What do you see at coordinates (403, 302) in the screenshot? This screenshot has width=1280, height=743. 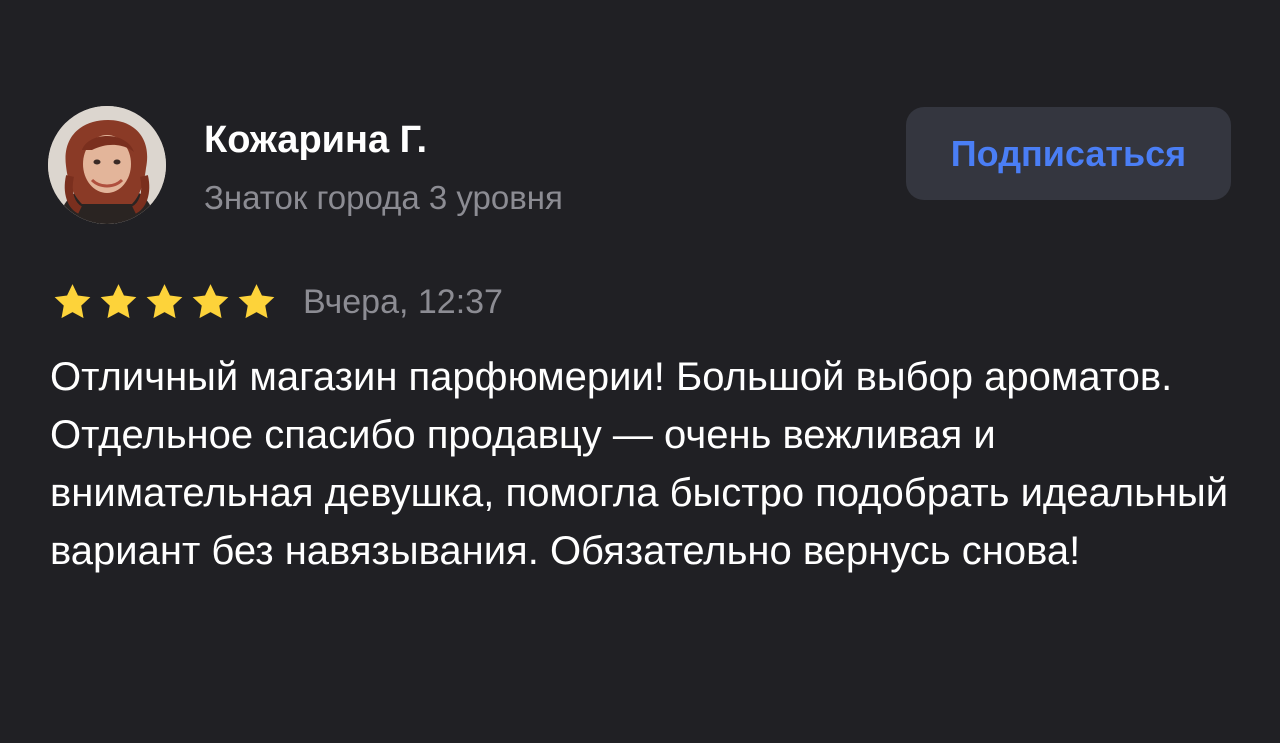 I see `review-date: Вчера, 12:37` at bounding box center [403, 302].